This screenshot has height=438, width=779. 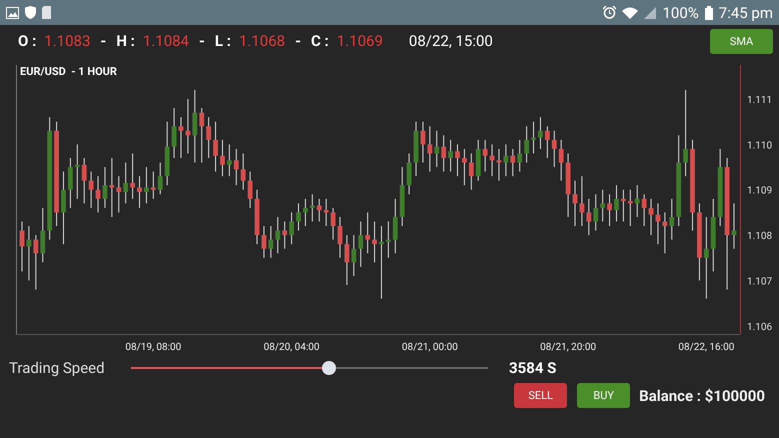 What do you see at coordinates (630, 12) in the screenshot?
I see `wifi-icon` at bounding box center [630, 12].